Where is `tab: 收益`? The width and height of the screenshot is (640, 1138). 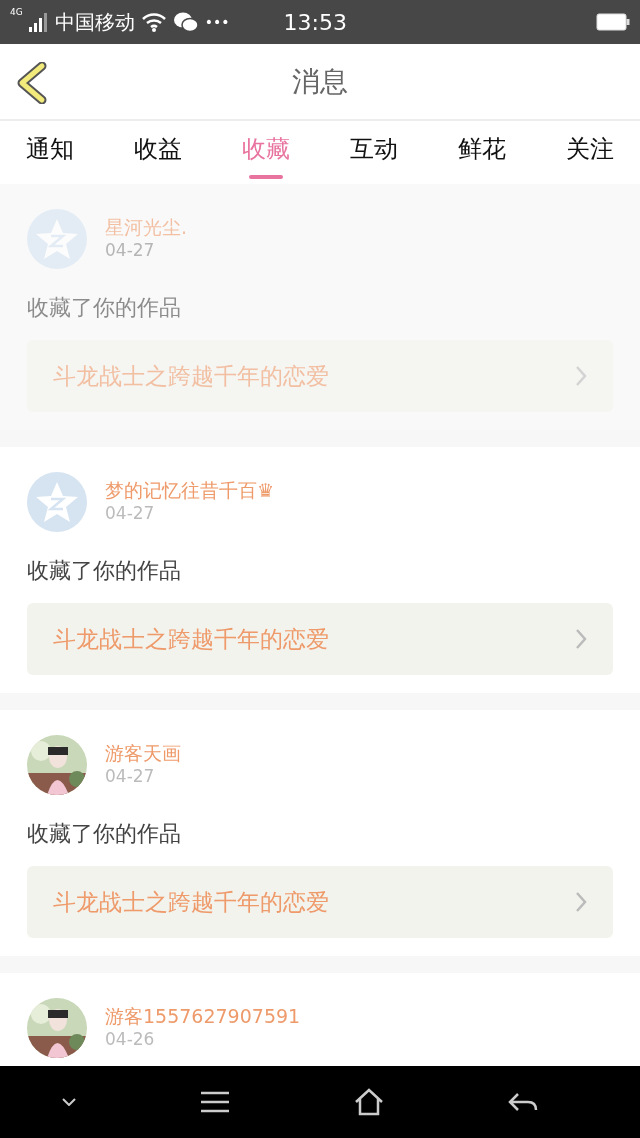
tab: 收益 is located at coordinates (158, 152).